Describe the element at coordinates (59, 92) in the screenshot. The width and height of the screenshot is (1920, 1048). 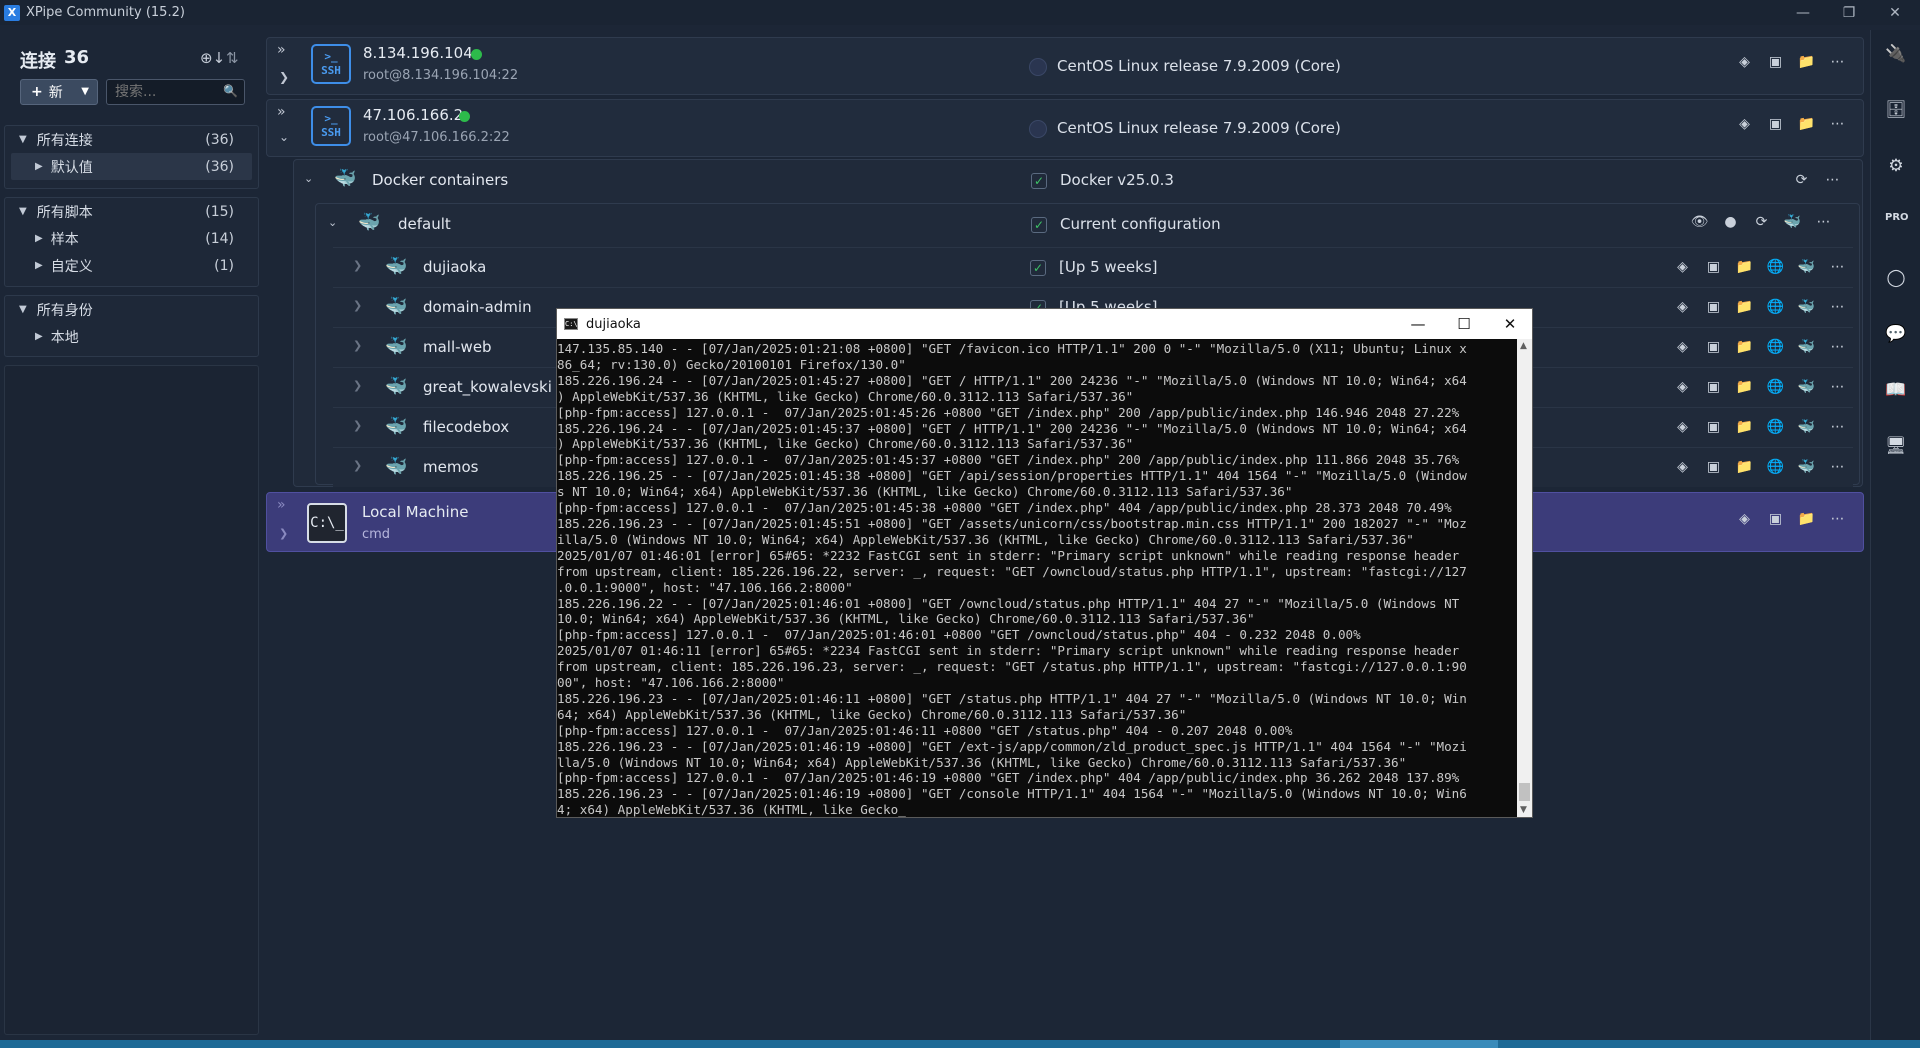
I see `new-connection-button: + 新 ▼` at that location.